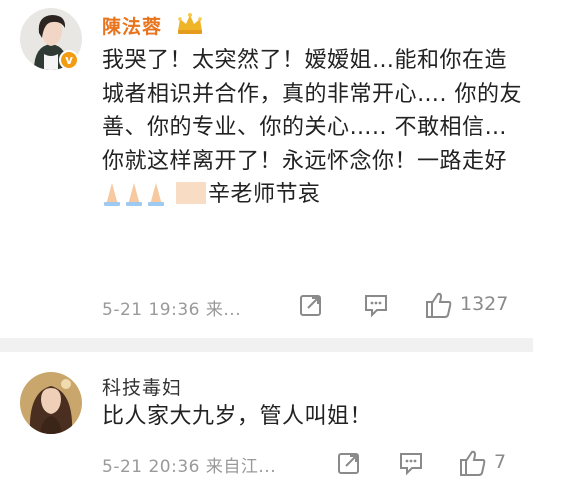 This screenshot has height=478, width=581. Describe the element at coordinates (142, 386) in the screenshot. I see `username: 科技毒妇` at that location.